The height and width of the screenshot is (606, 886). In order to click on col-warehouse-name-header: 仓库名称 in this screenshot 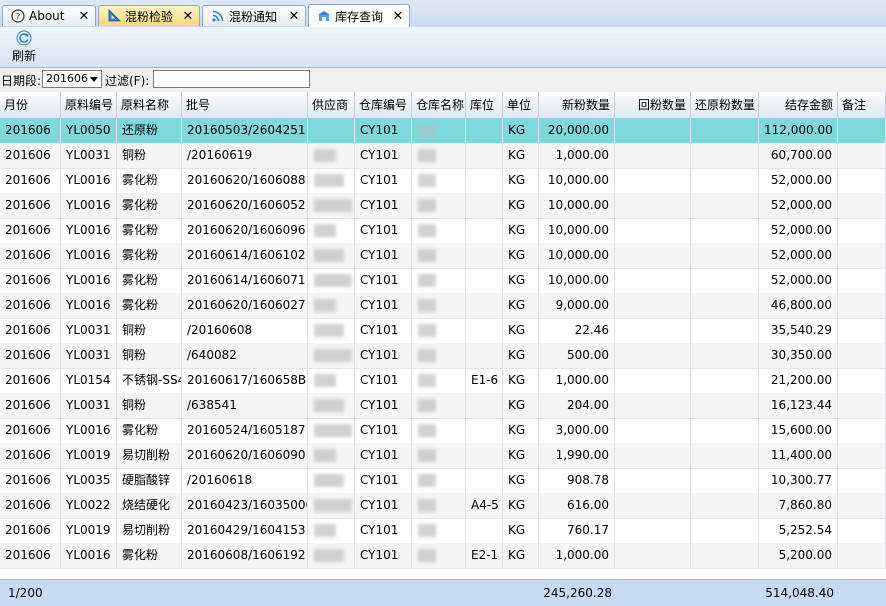, I will do `click(439, 105)`.